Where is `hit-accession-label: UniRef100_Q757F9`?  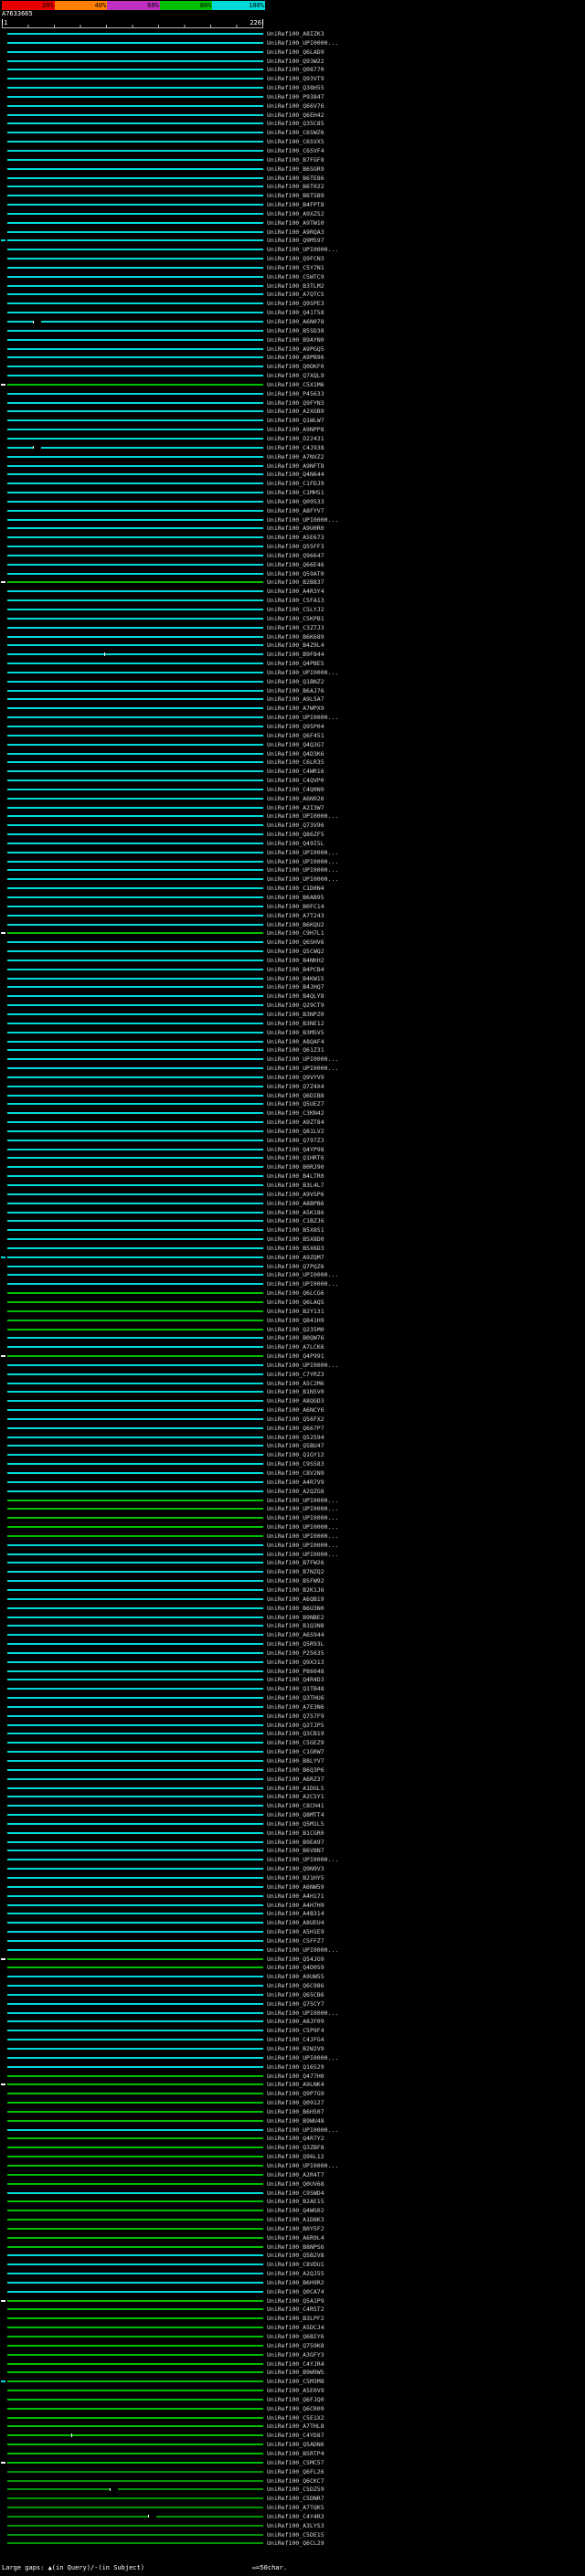
hit-accession-label: UniRef100_Q757F9 is located at coordinates (296, 1716).